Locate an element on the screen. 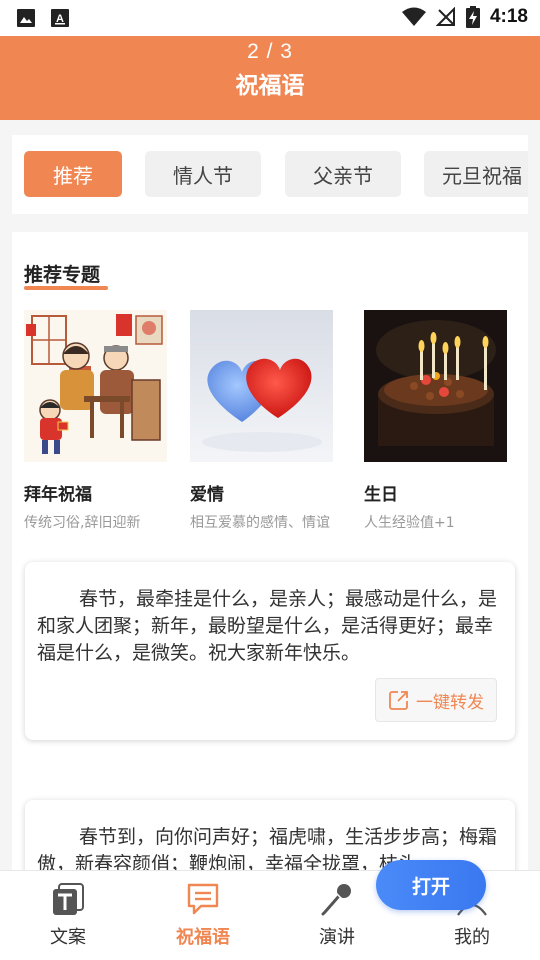  image-notification-icon is located at coordinates (26, 18).